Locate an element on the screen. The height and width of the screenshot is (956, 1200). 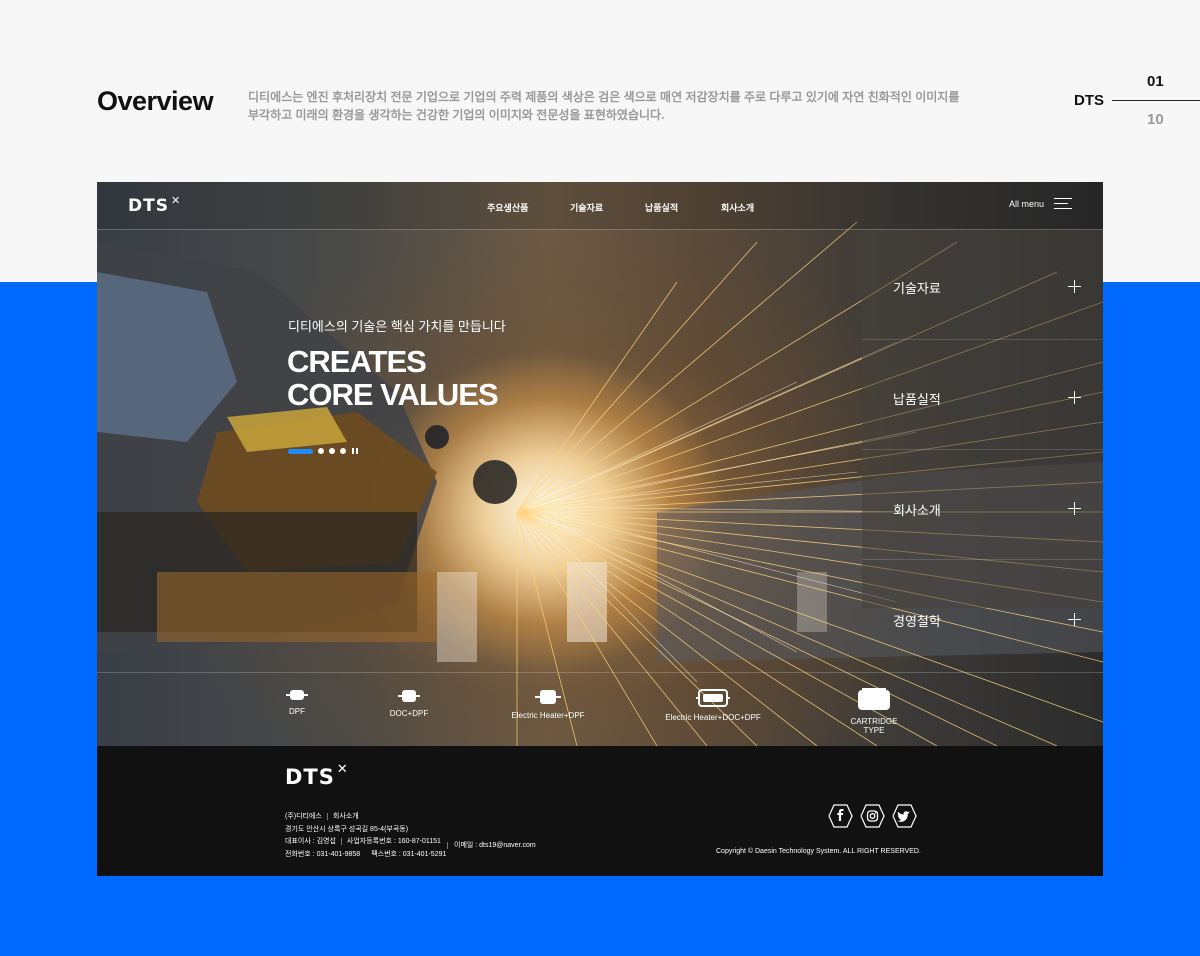
hero-title-line-2: CORE VALUES is located at coordinates (393, 394).